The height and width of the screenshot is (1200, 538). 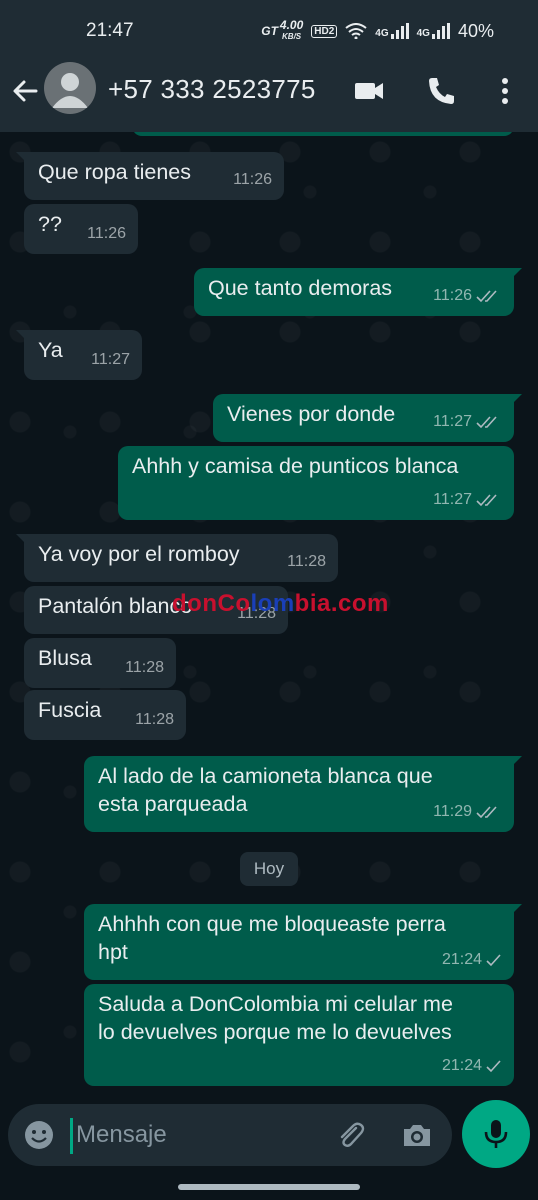 I want to click on message-text: ??, so click(x=50, y=224).